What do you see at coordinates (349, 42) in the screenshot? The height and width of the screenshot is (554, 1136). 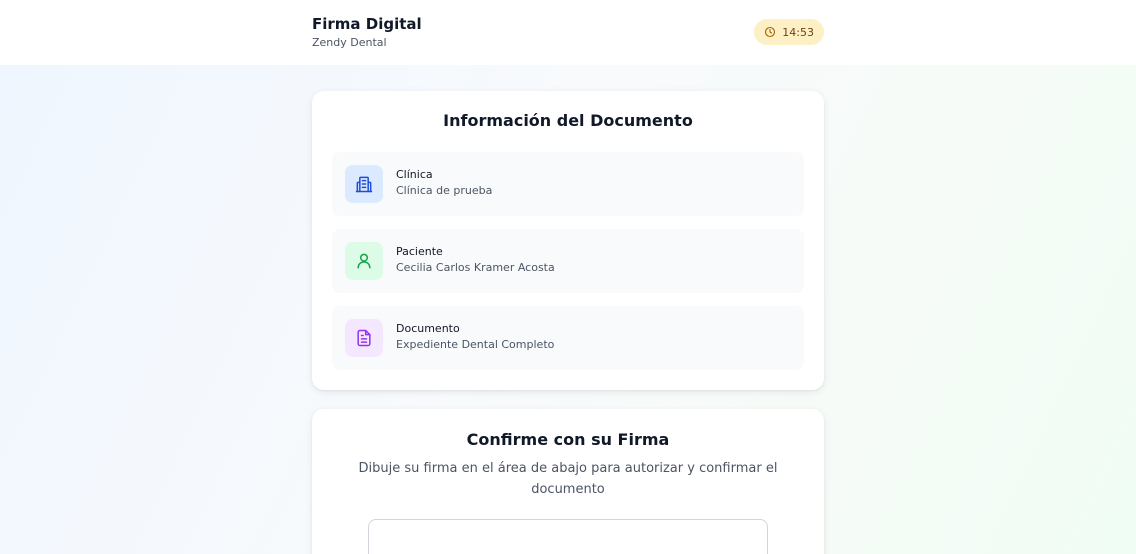 I see `app-subtitle: Zendy Dental` at bounding box center [349, 42].